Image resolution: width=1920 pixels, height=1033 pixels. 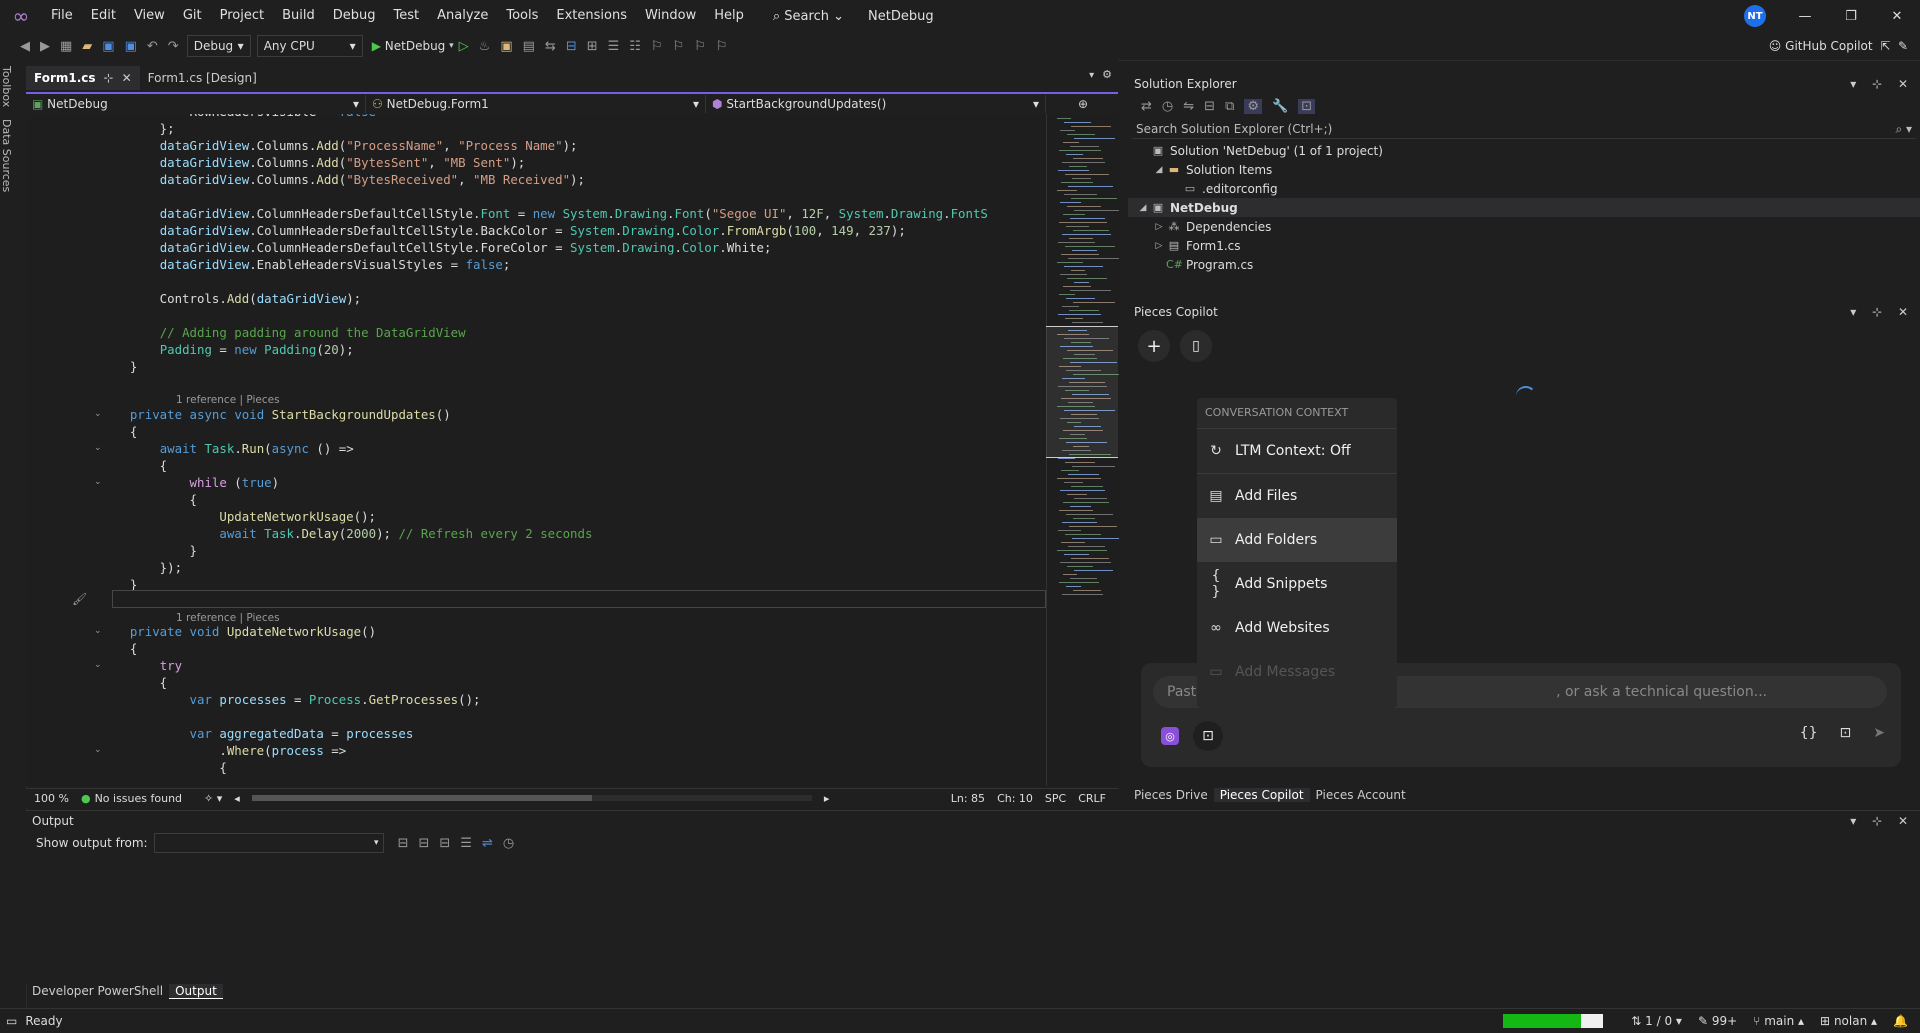 What do you see at coordinates (1656, 1021) in the screenshot?
I see `sync-status: ⇅ 1 / 0 ▾` at bounding box center [1656, 1021].